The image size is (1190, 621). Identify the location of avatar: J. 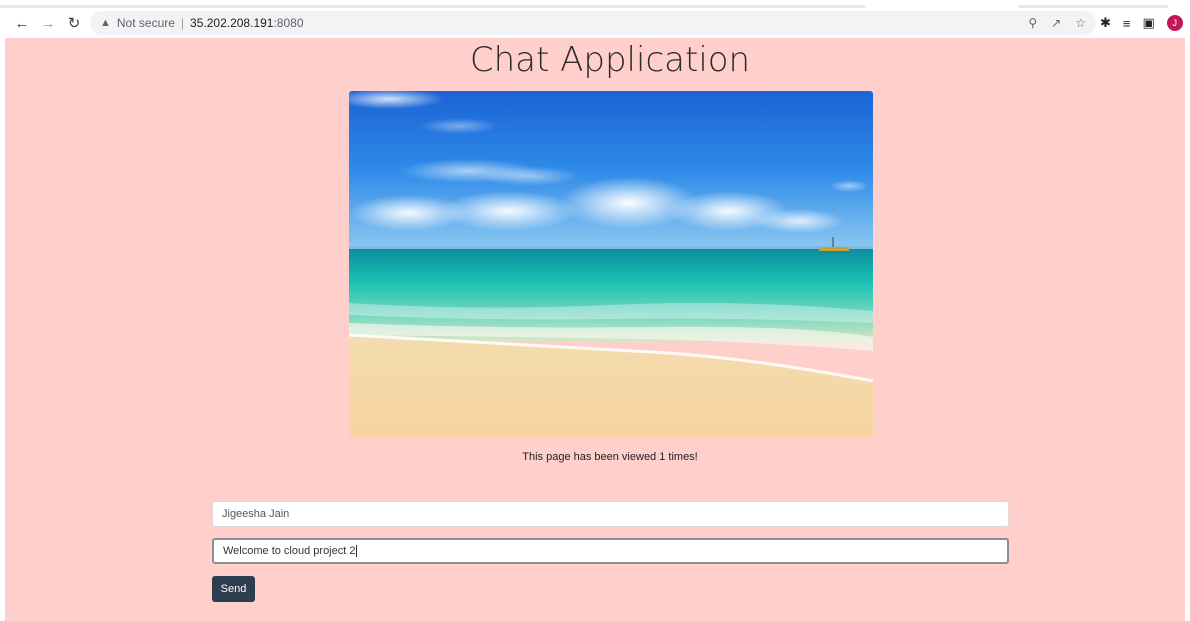
(1174, 23).